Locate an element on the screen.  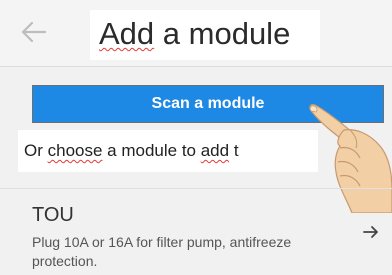
scan-module-label: Scan a module is located at coordinates (208, 103).